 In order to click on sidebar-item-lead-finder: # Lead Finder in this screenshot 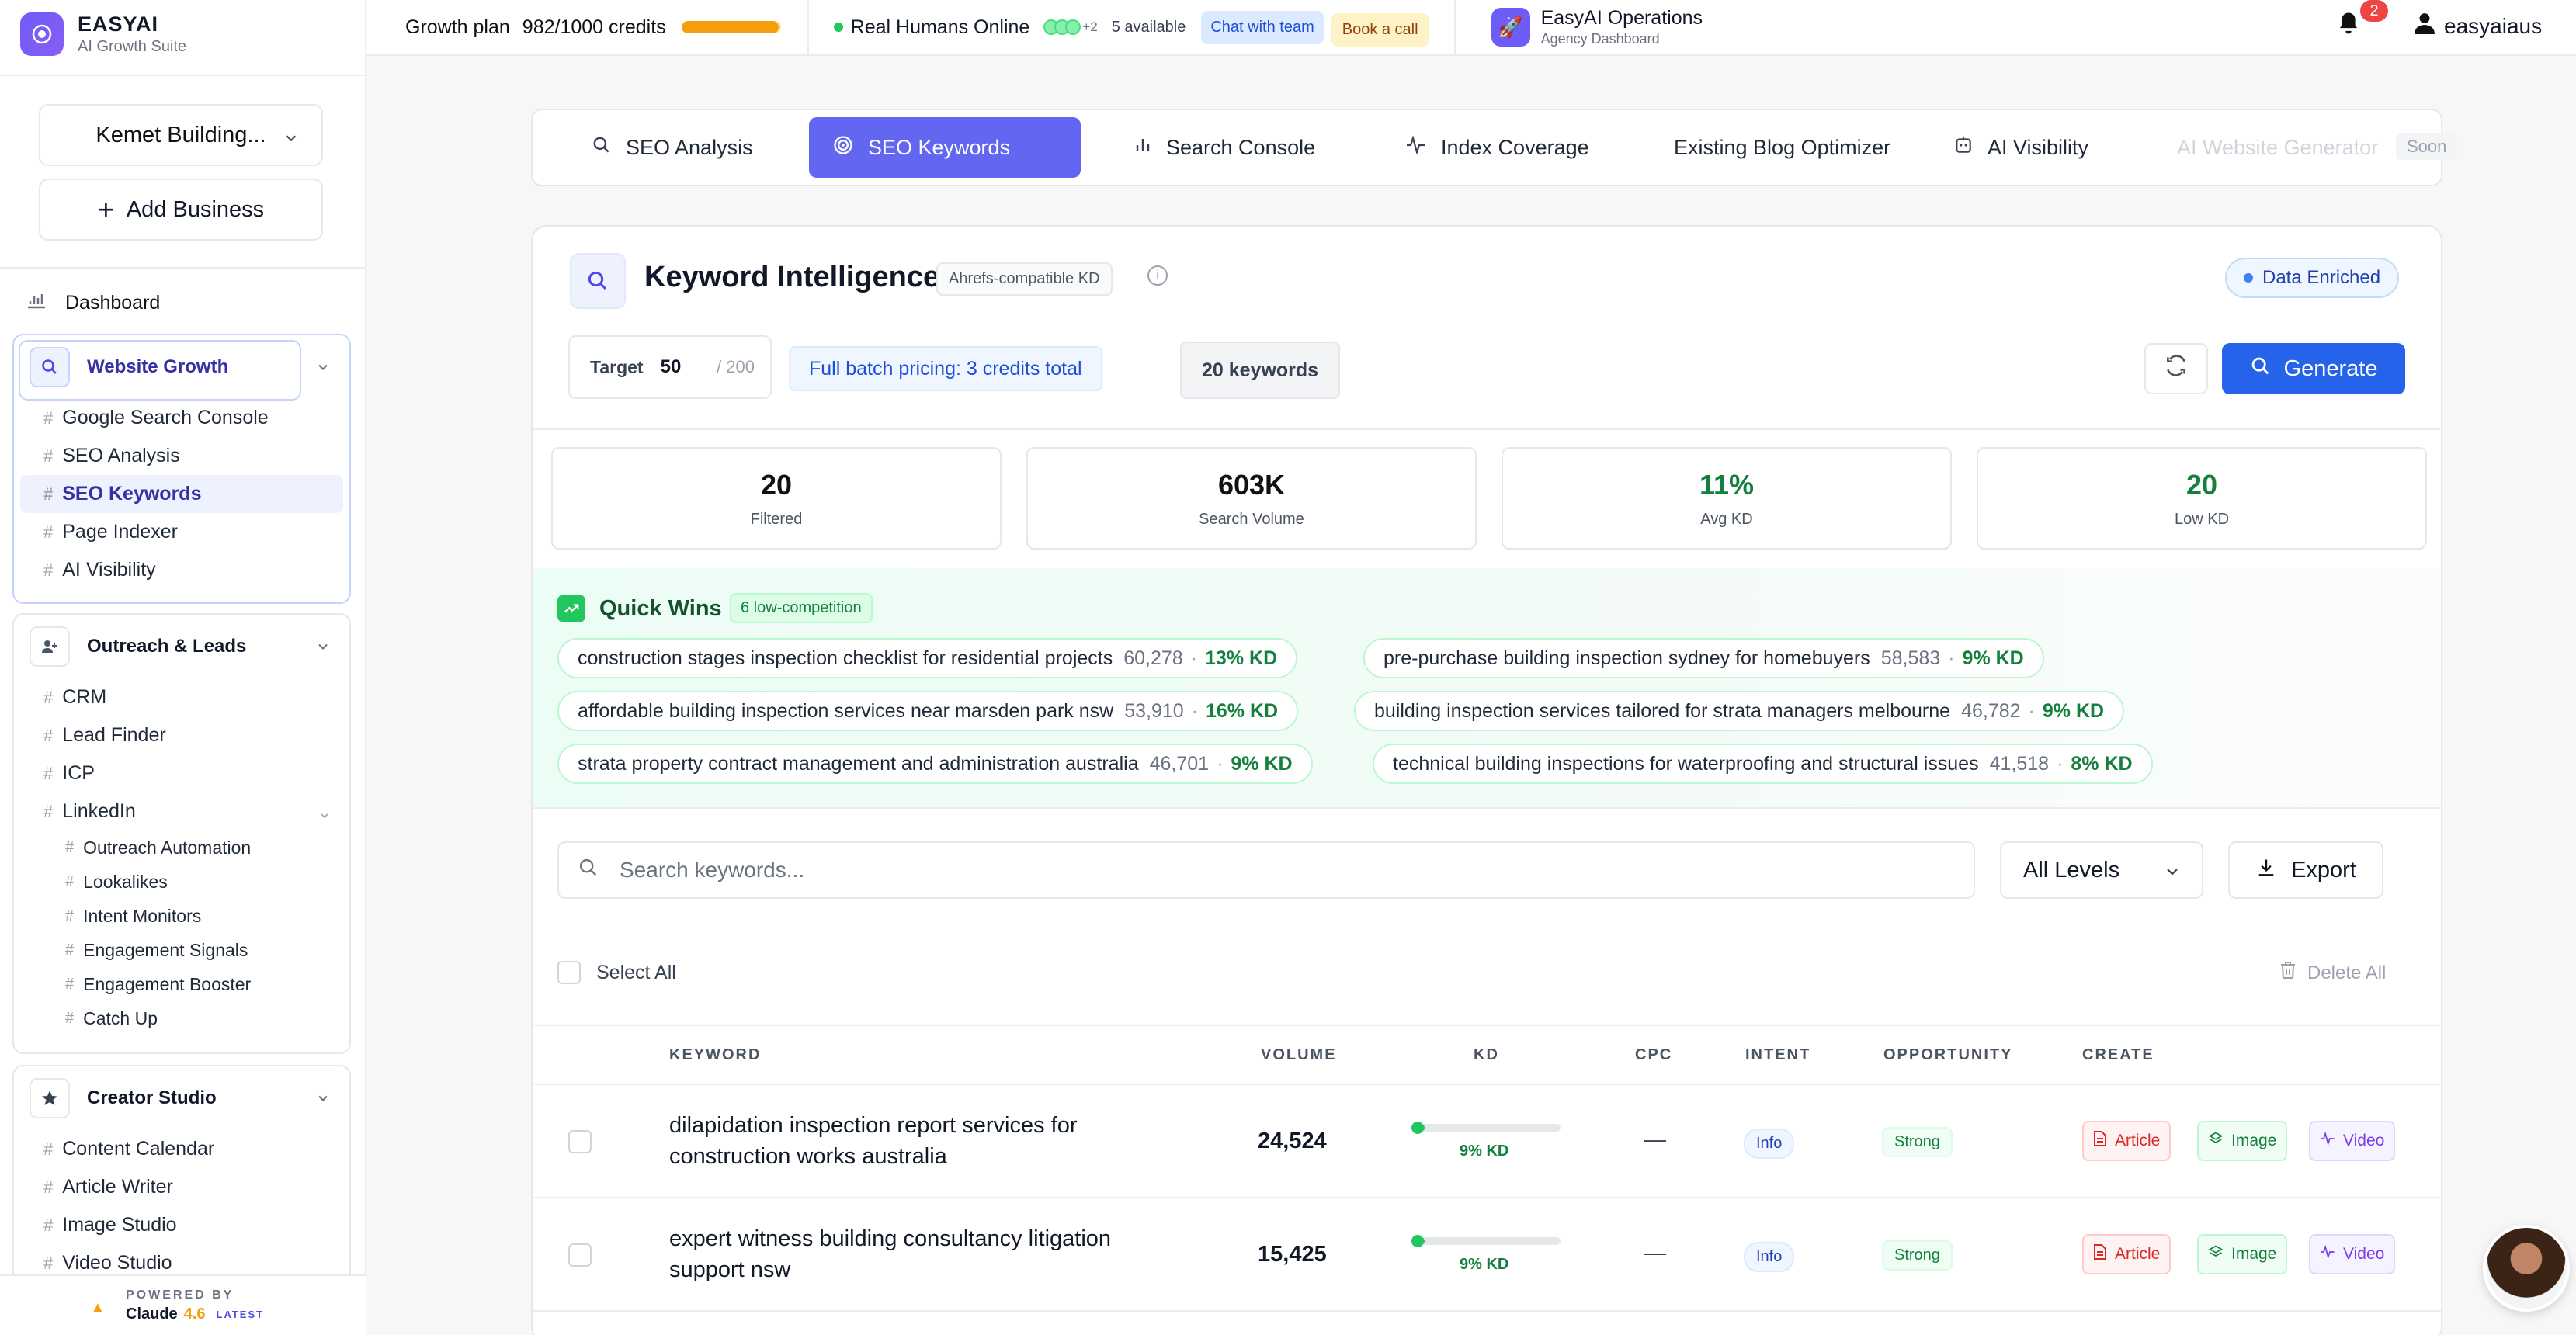, I will do `click(181, 735)`.